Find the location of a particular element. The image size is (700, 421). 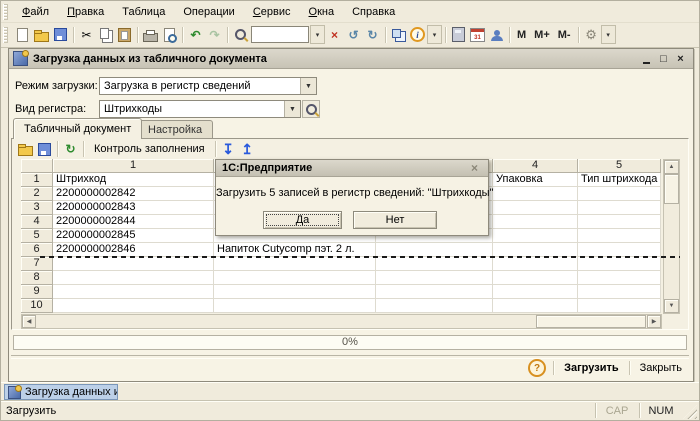

resize-grip is located at coordinates (690, 412).